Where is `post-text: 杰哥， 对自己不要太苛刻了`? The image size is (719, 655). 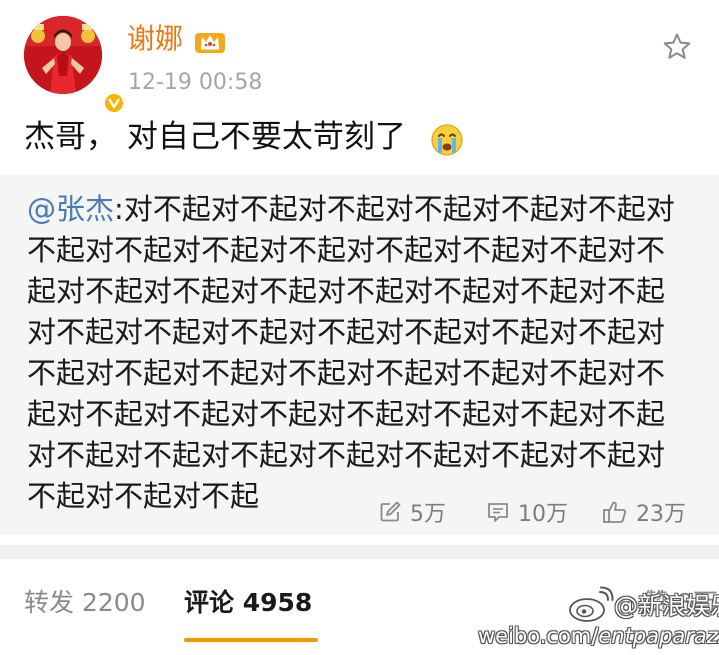
post-text: 杰哥， 对自己不要太苛刻了 is located at coordinates (215, 137).